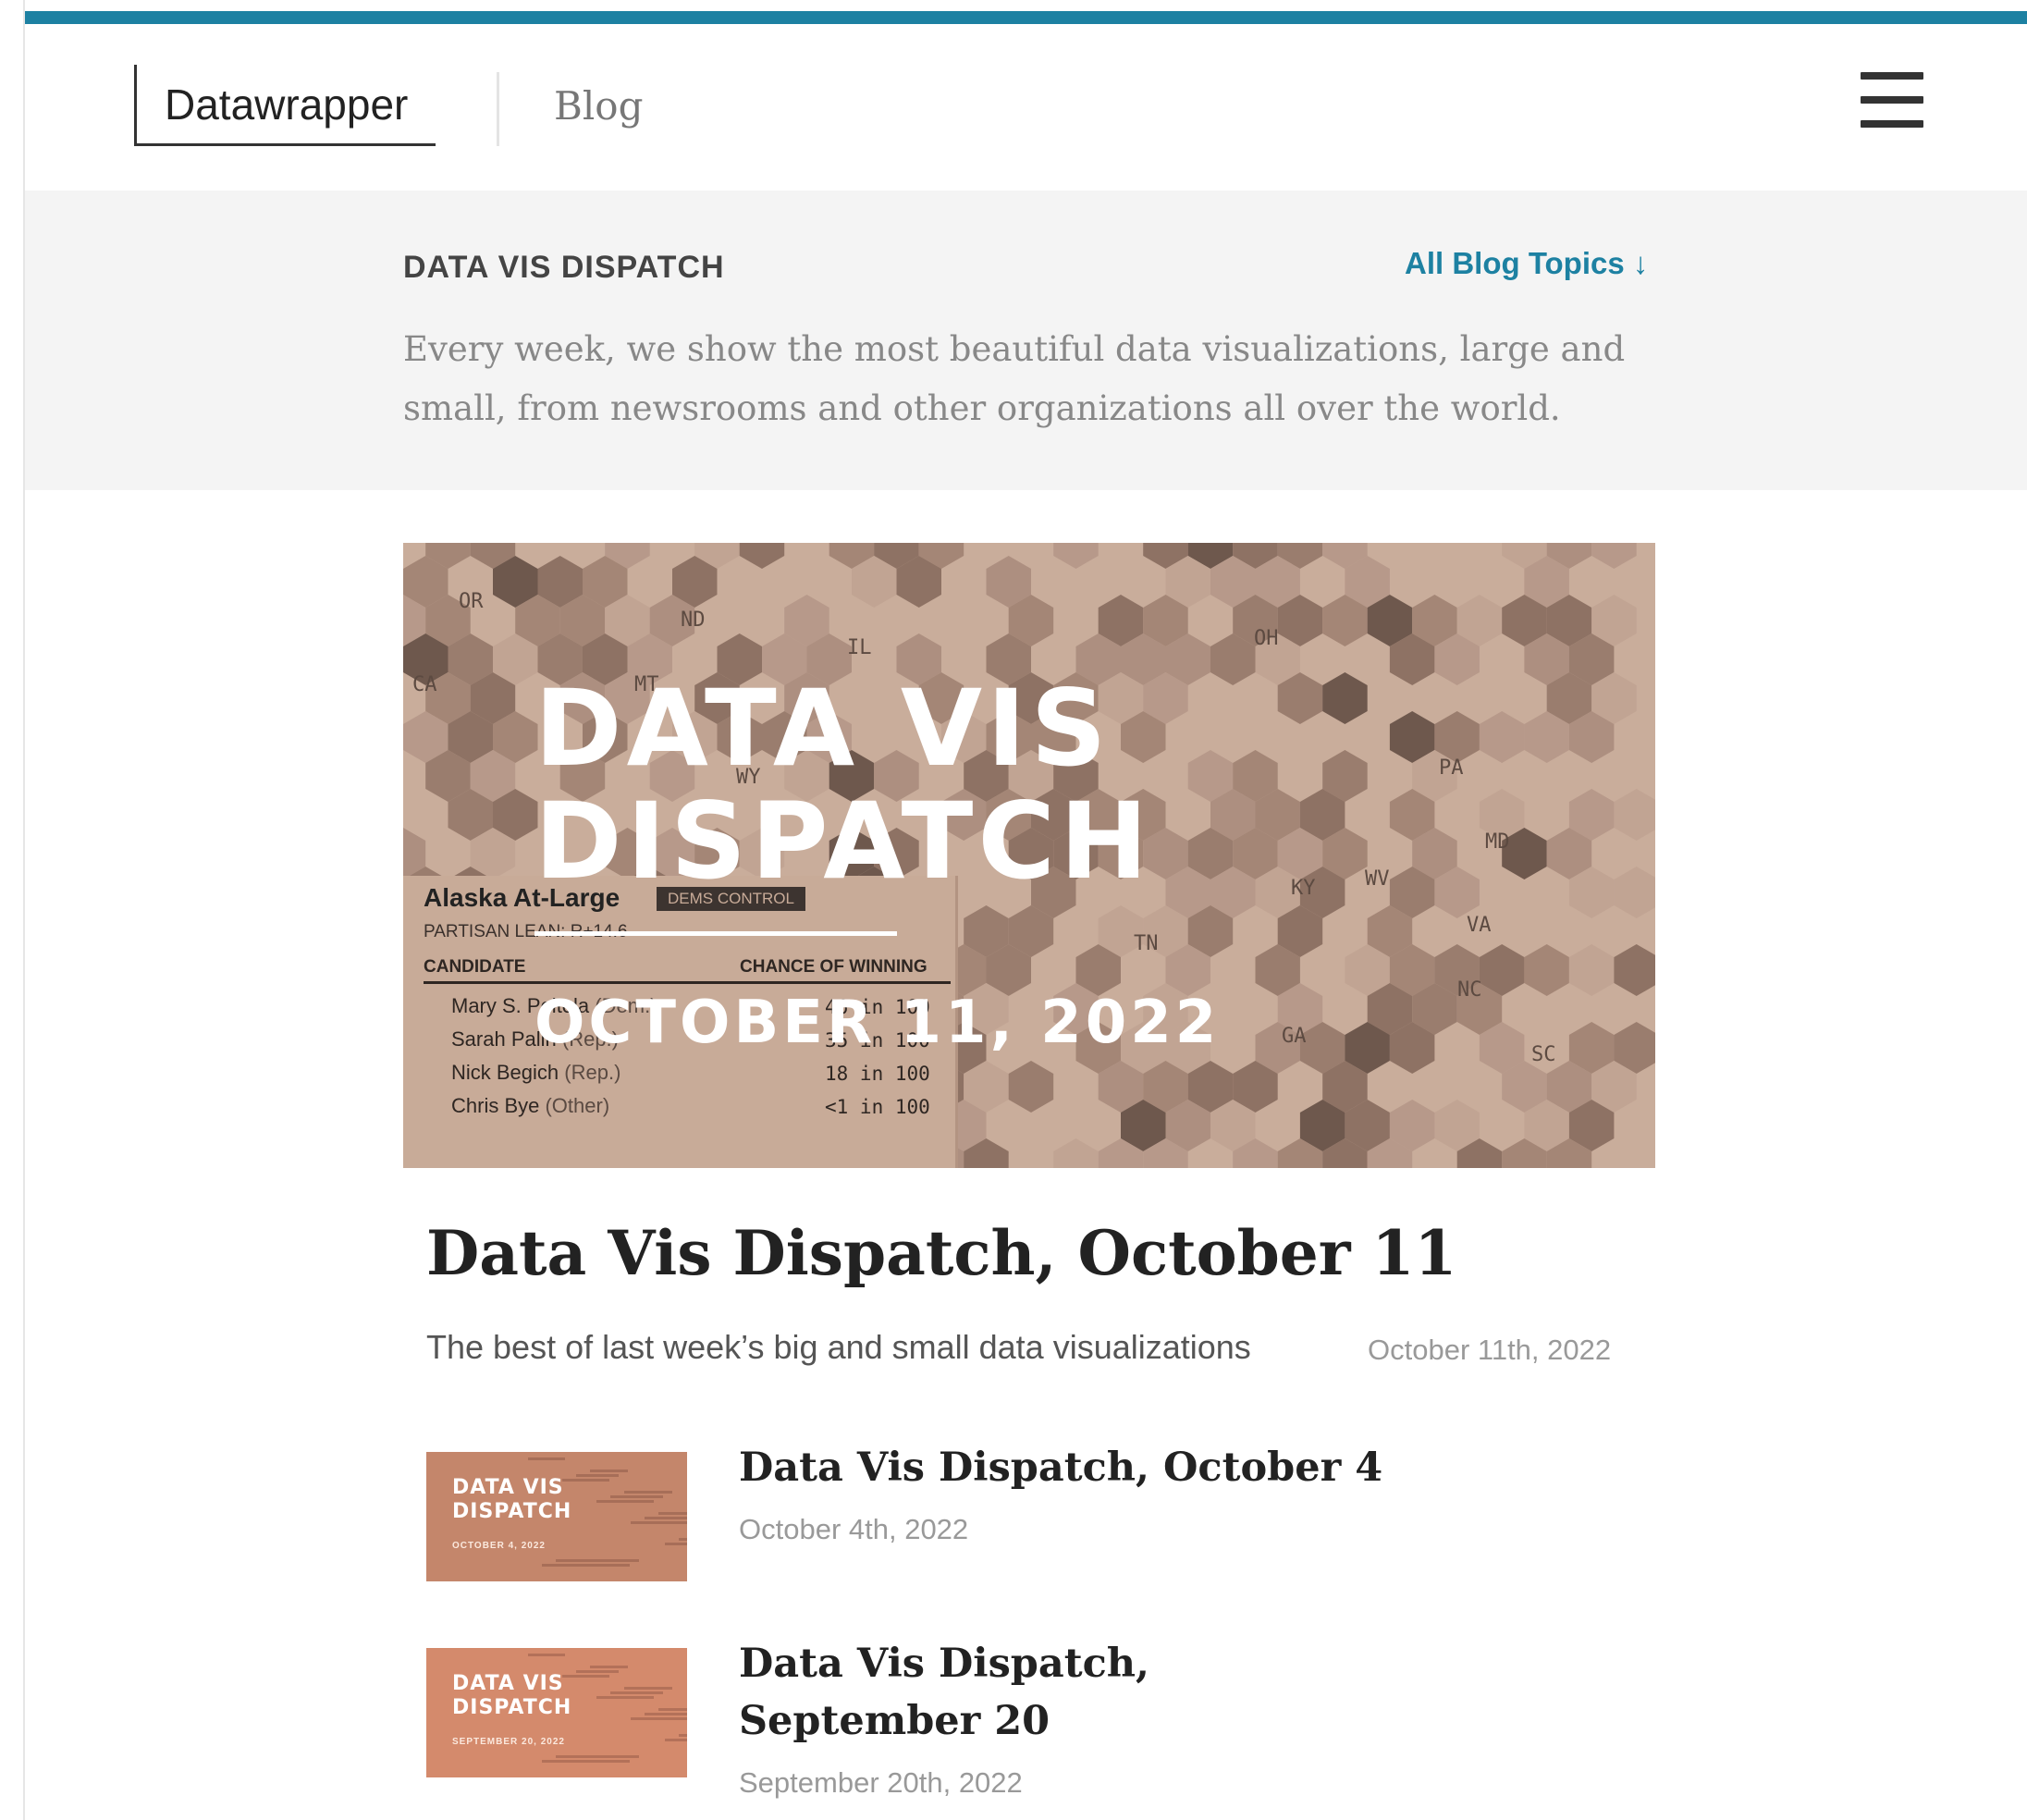 This screenshot has height=1820, width=2027. What do you see at coordinates (564, 267) in the screenshot?
I see `topic-title: DATA VIS DISPATCH` at bounding box center [564, 267].